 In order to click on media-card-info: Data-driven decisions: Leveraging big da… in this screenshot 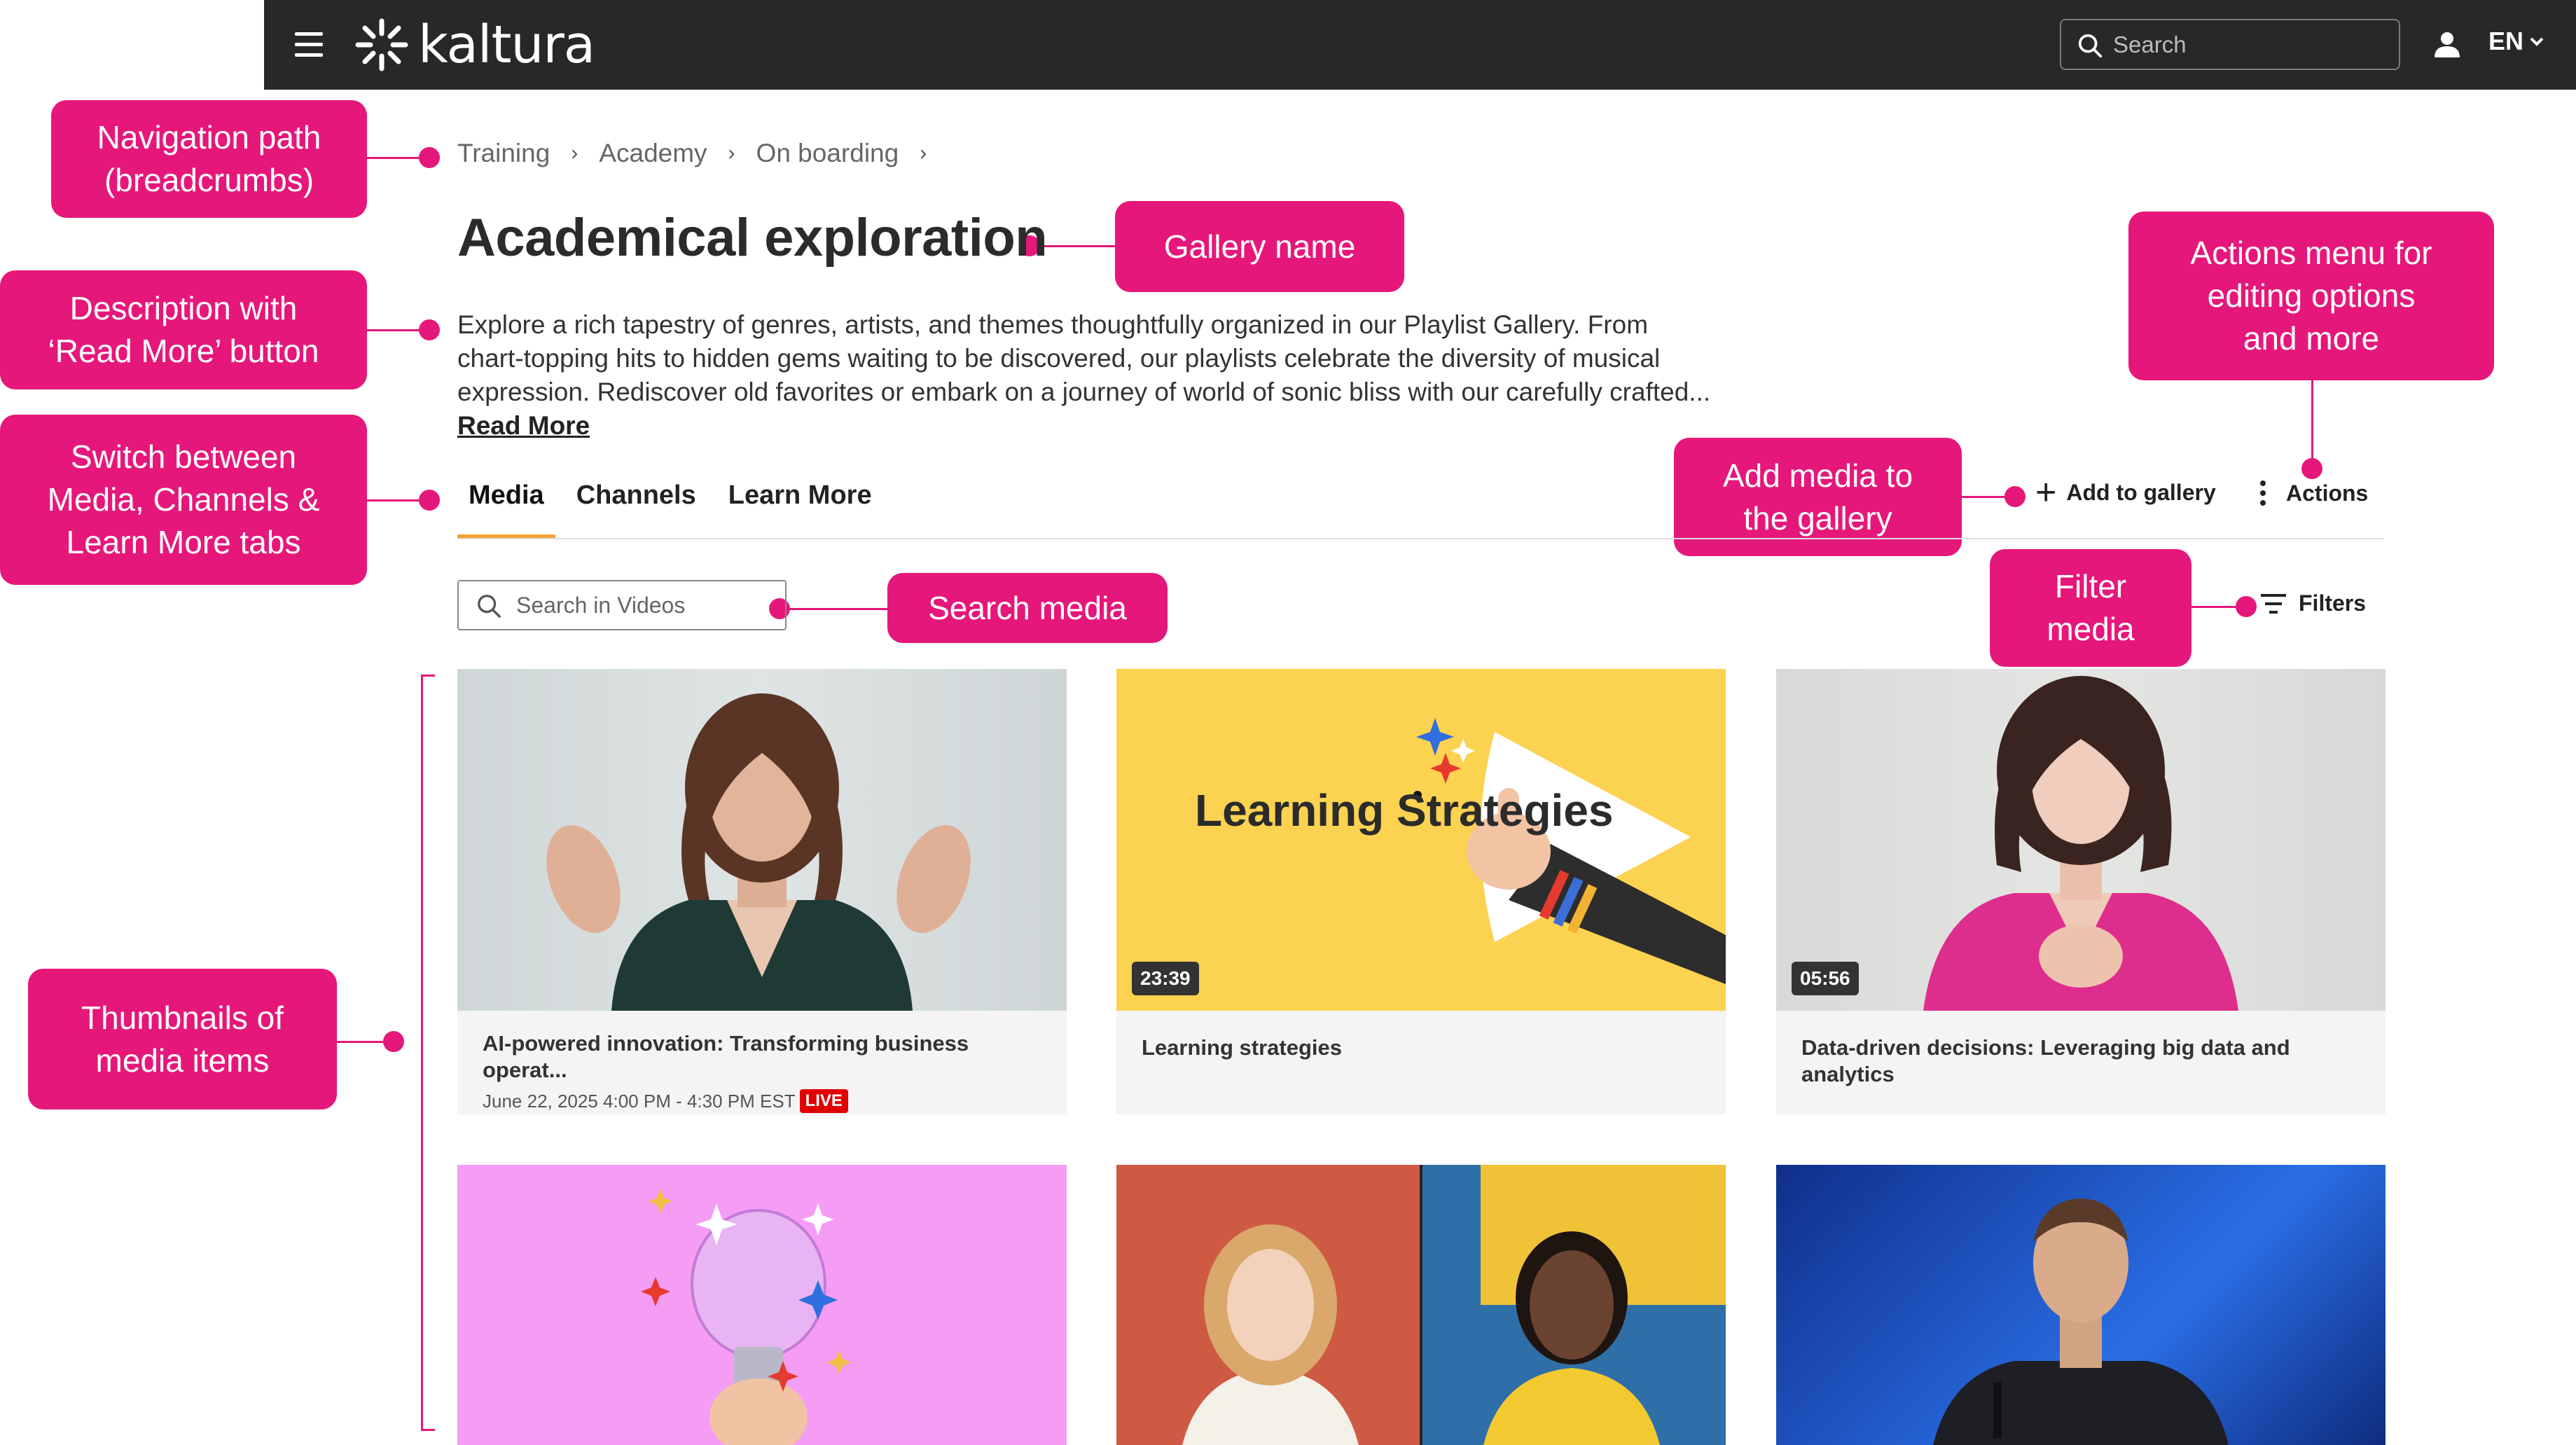, I will do `click(2080, 1062)`.